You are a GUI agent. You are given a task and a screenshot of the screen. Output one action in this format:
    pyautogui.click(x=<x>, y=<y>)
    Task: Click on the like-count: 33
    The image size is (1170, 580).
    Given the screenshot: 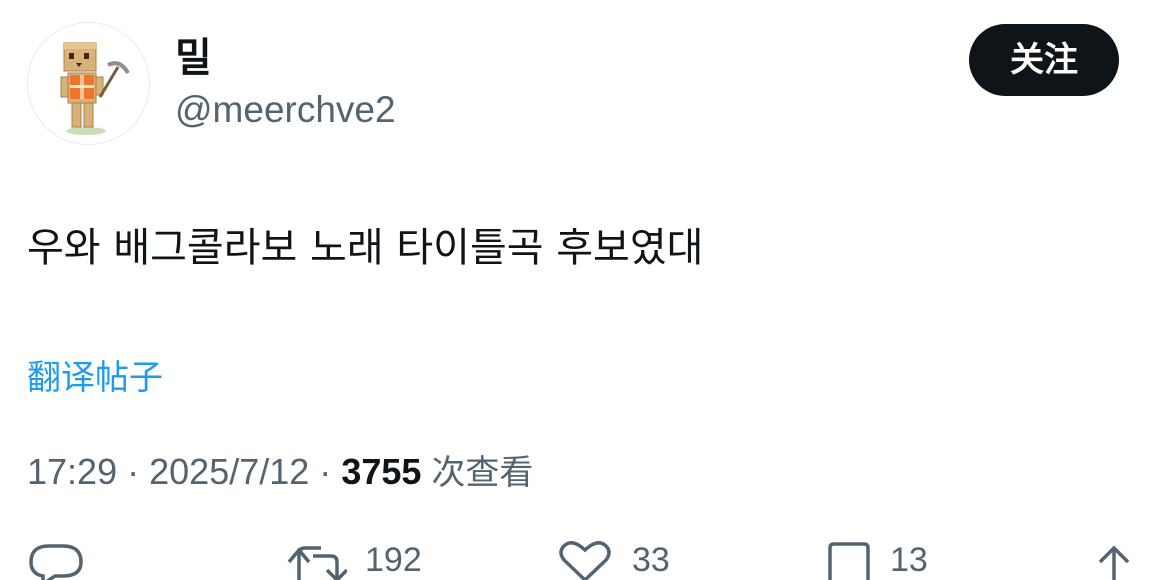 What is the action you would take?
    pyautogui.click(x=651, y=560)
    